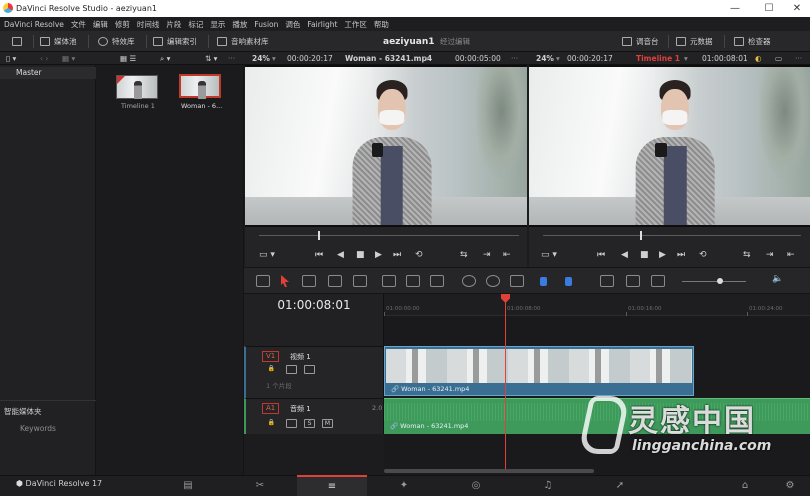  I want to click on menu-item: 帮助, so click(381, 24).